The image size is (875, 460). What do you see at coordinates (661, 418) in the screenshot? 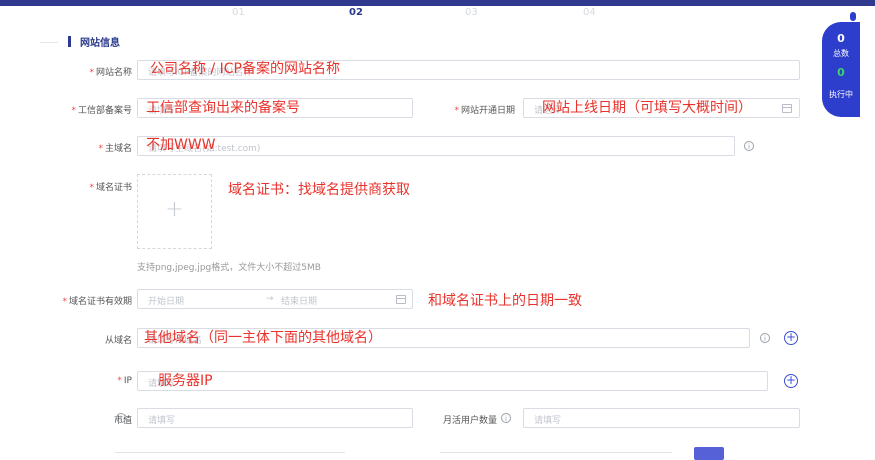
I see `mau-input: 请填写` at bounding box center [661, 418].